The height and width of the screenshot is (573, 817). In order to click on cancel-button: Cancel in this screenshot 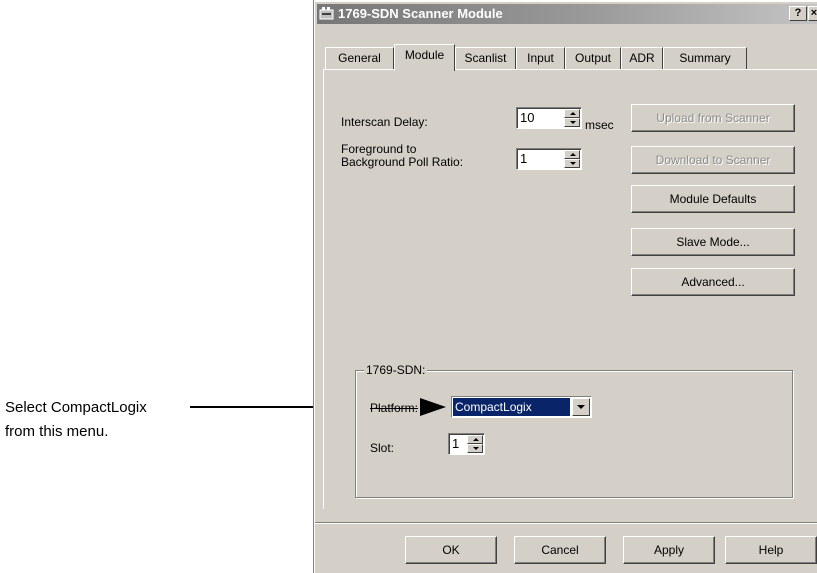, I will do `click(560, 550)`.